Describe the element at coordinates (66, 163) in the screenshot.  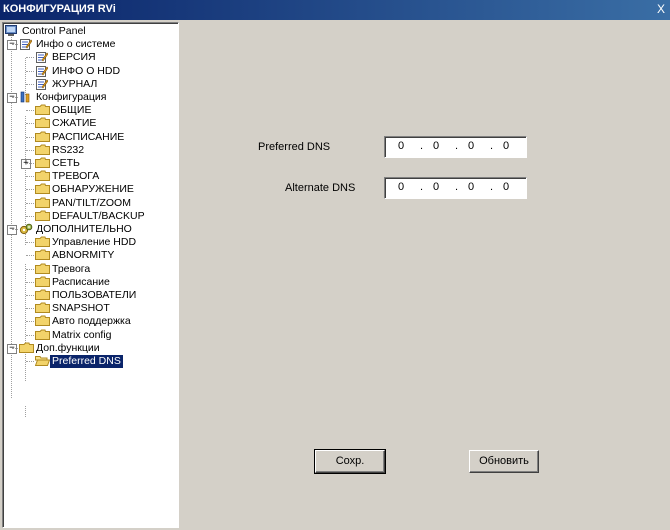
I see `tree-item-label: СЕТЬ` at that location.